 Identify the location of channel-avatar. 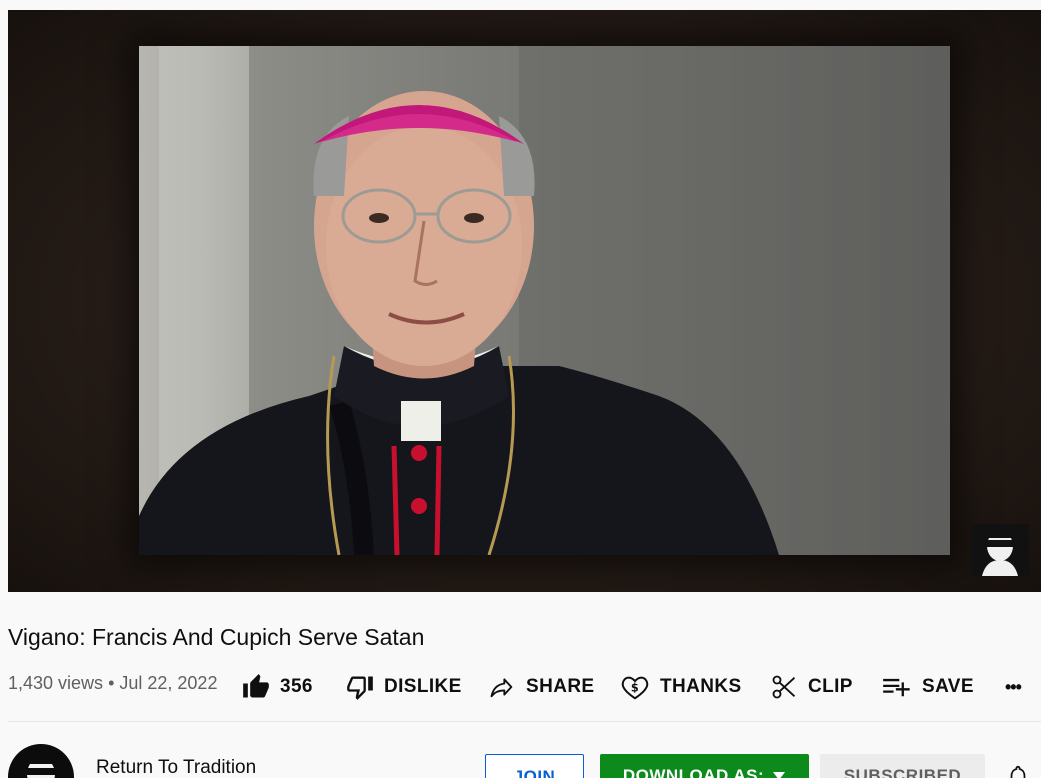
(41, 761).